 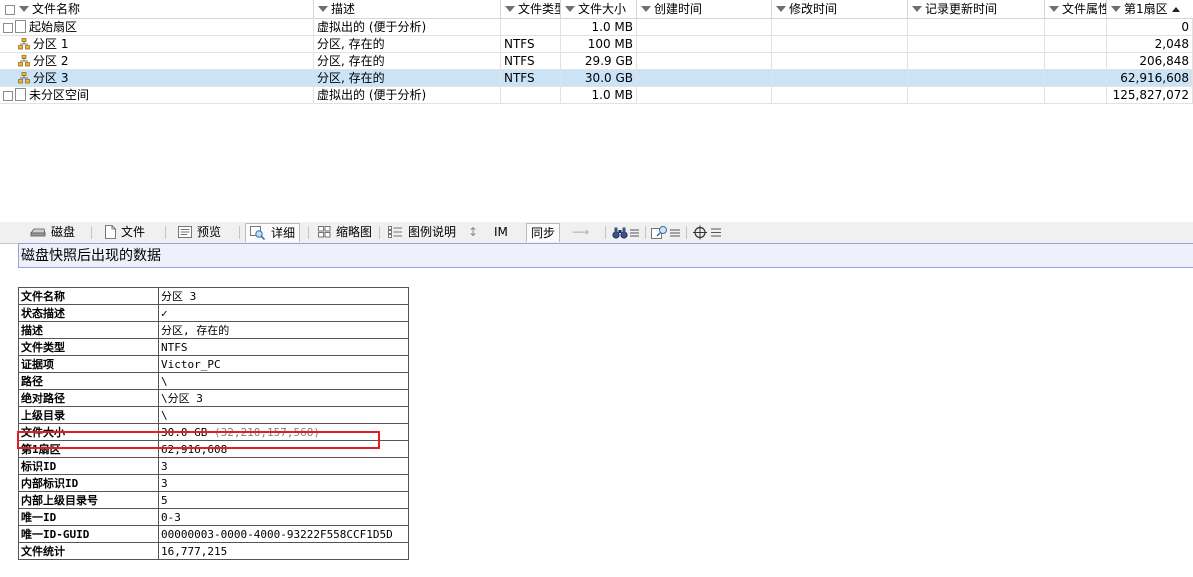 What do you see at coordinates (605, 255) in the screenshot?
I see `details-banner: 磁盘快照后出现的数据` at bounding box center [605, 255].